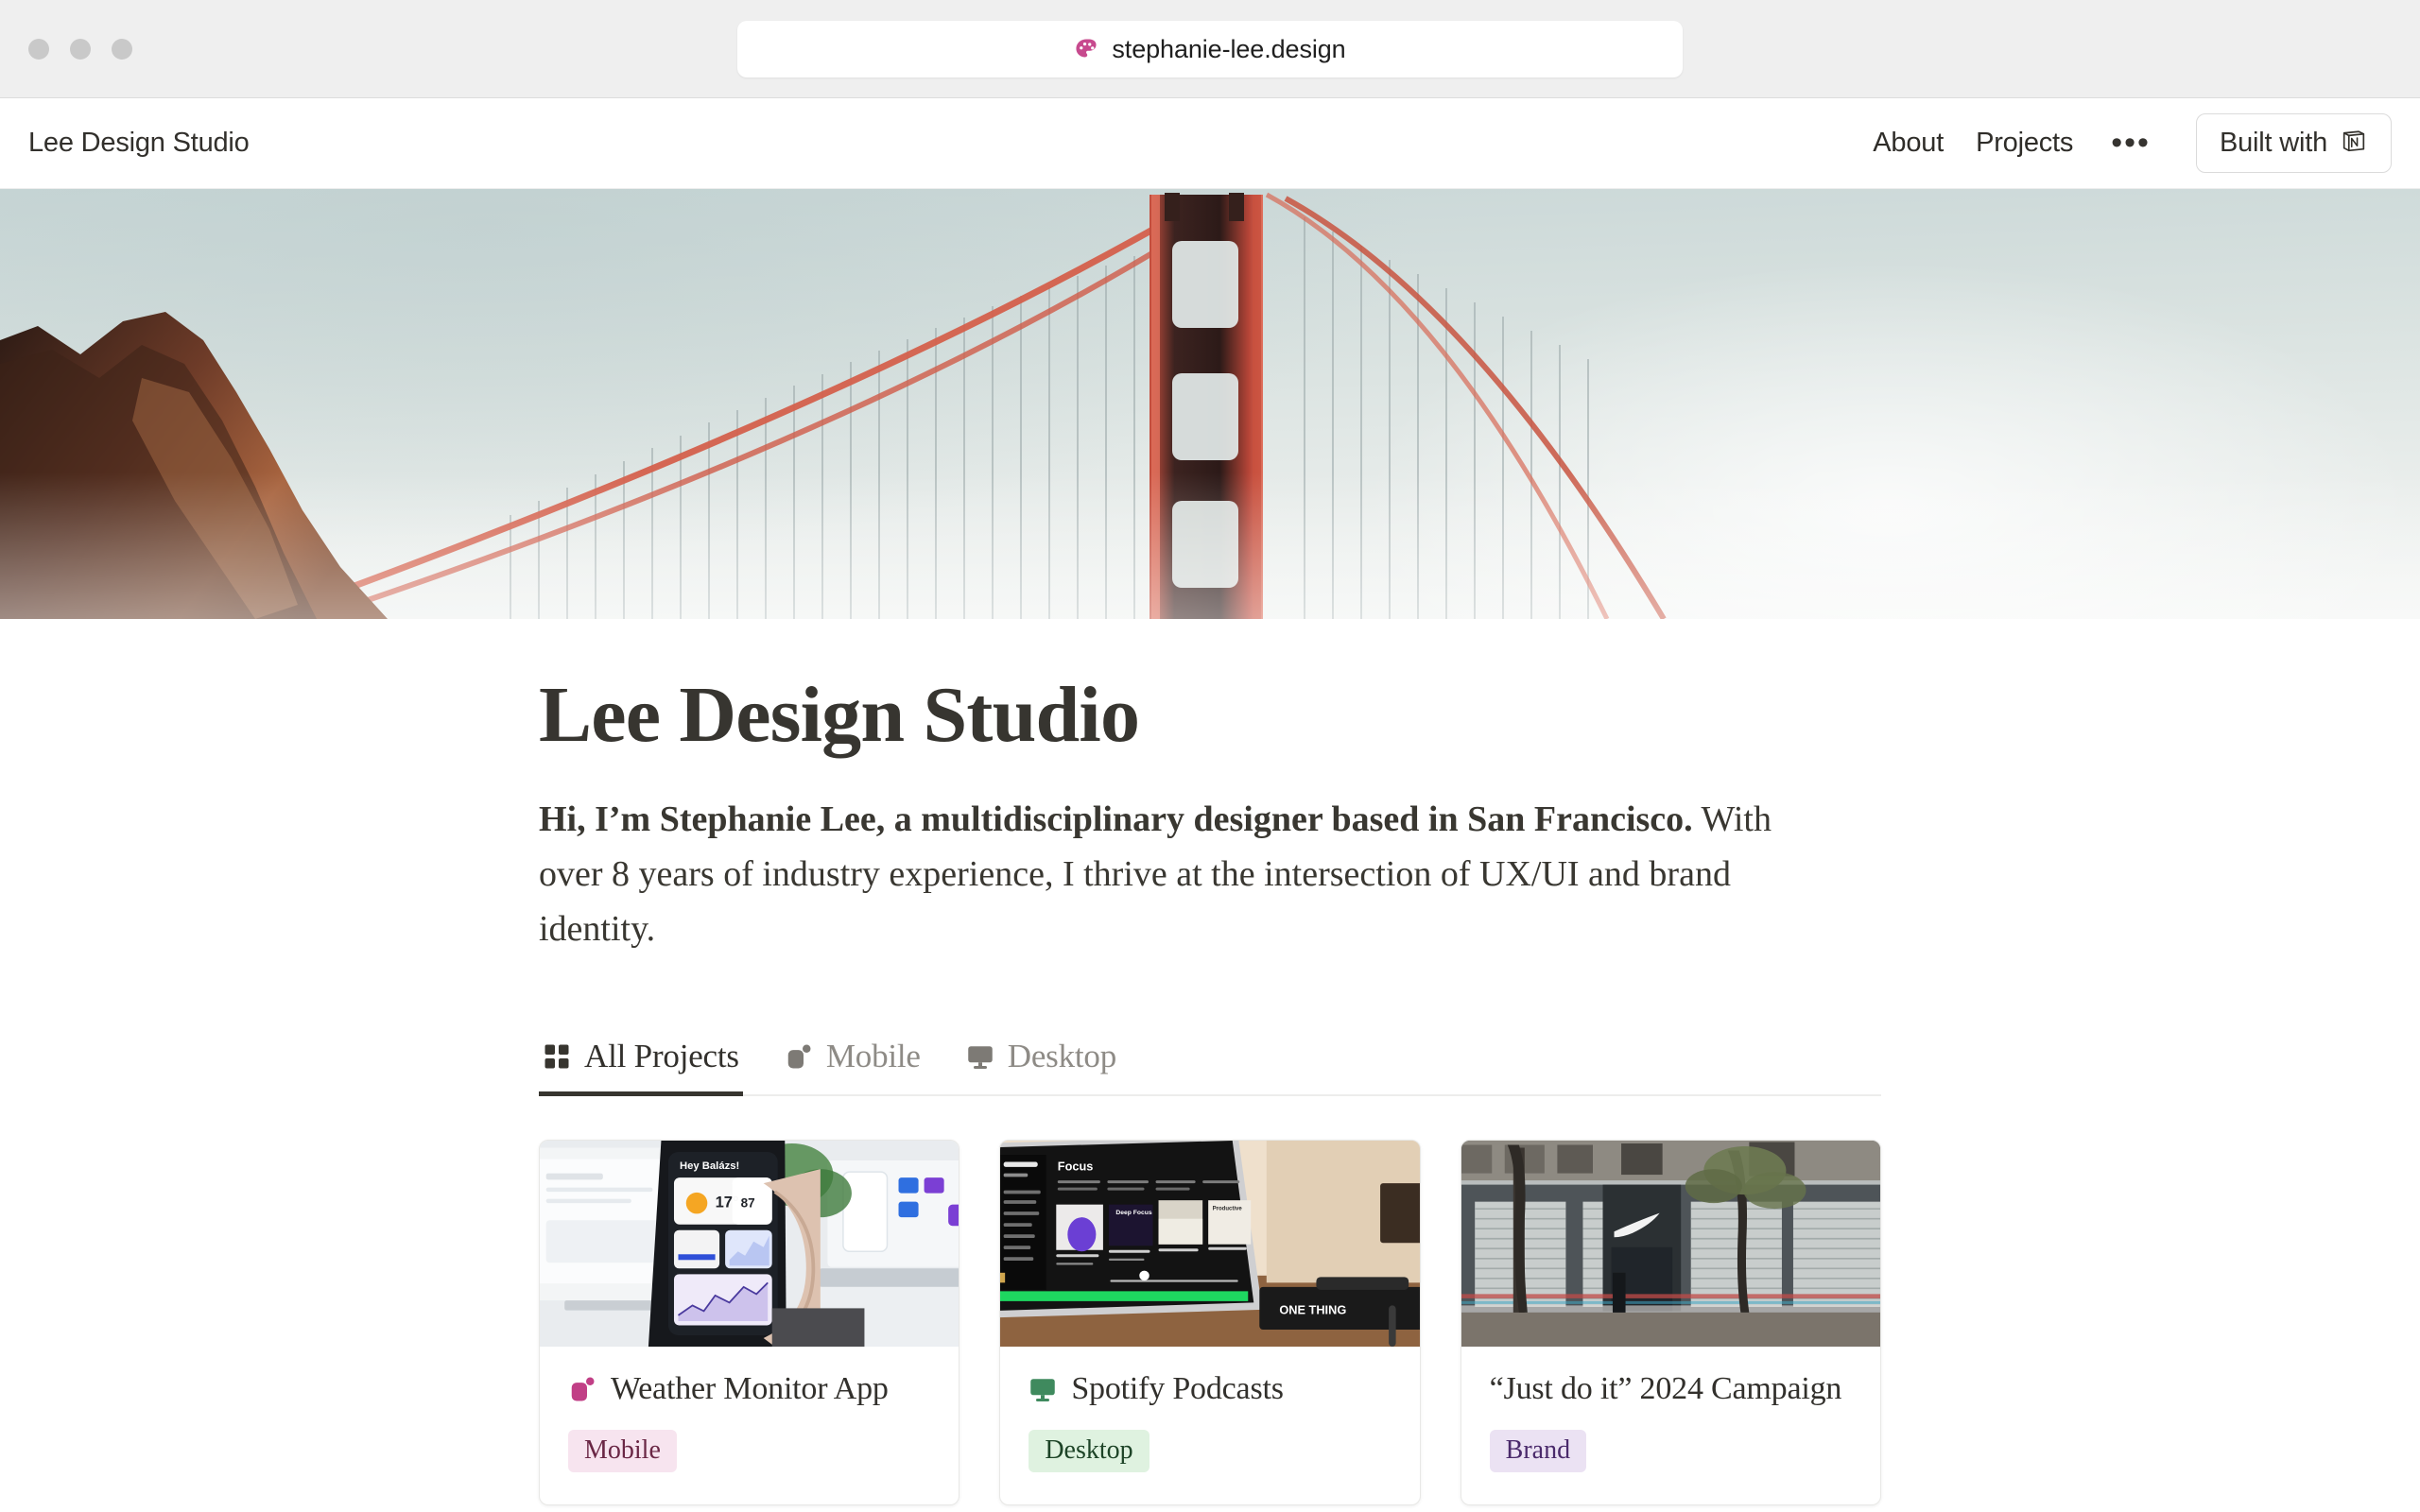 The image size is (2420, 1512). What do you see at coordinates (710, 1167) in the screenshot?
I see `svg-text: Hey Balázs!` at bounding box center [710, 1167].